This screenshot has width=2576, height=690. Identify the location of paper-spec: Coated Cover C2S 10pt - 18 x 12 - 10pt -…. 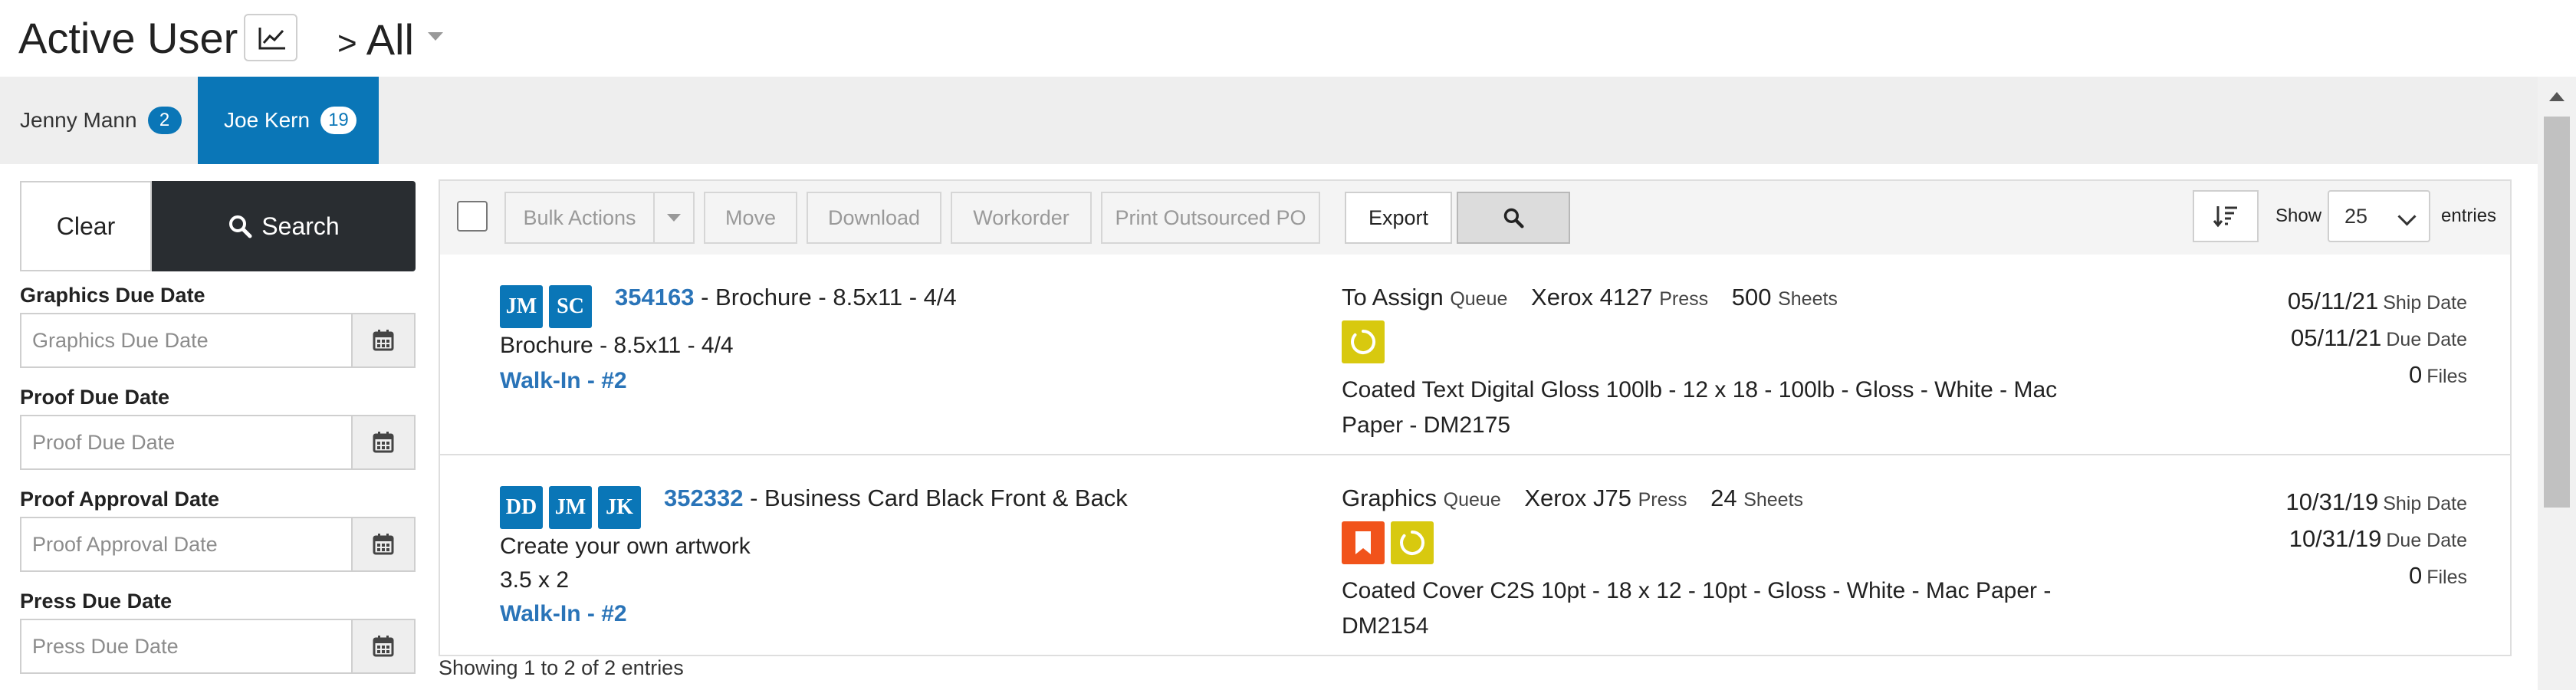
(1697, 608).